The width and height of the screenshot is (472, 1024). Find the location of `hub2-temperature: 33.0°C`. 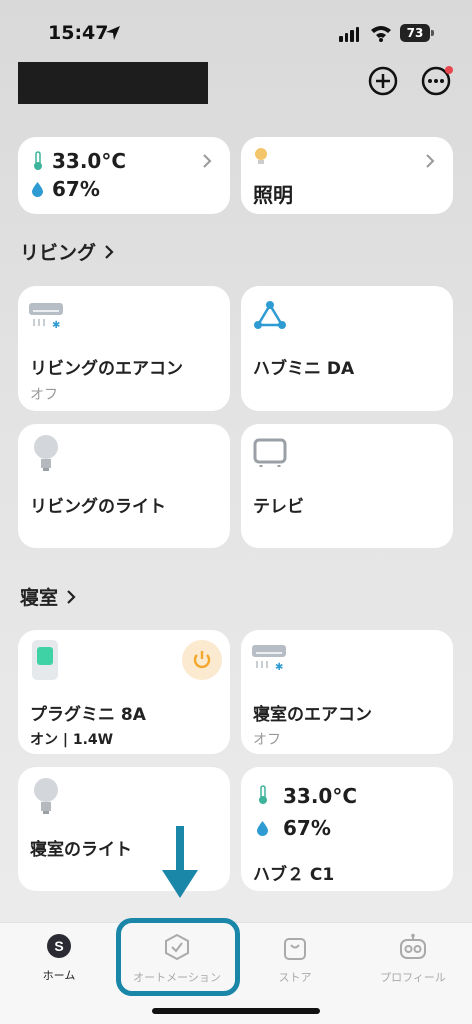

hub2-temperature: 33.0°C is located at coordinates (320, 796).